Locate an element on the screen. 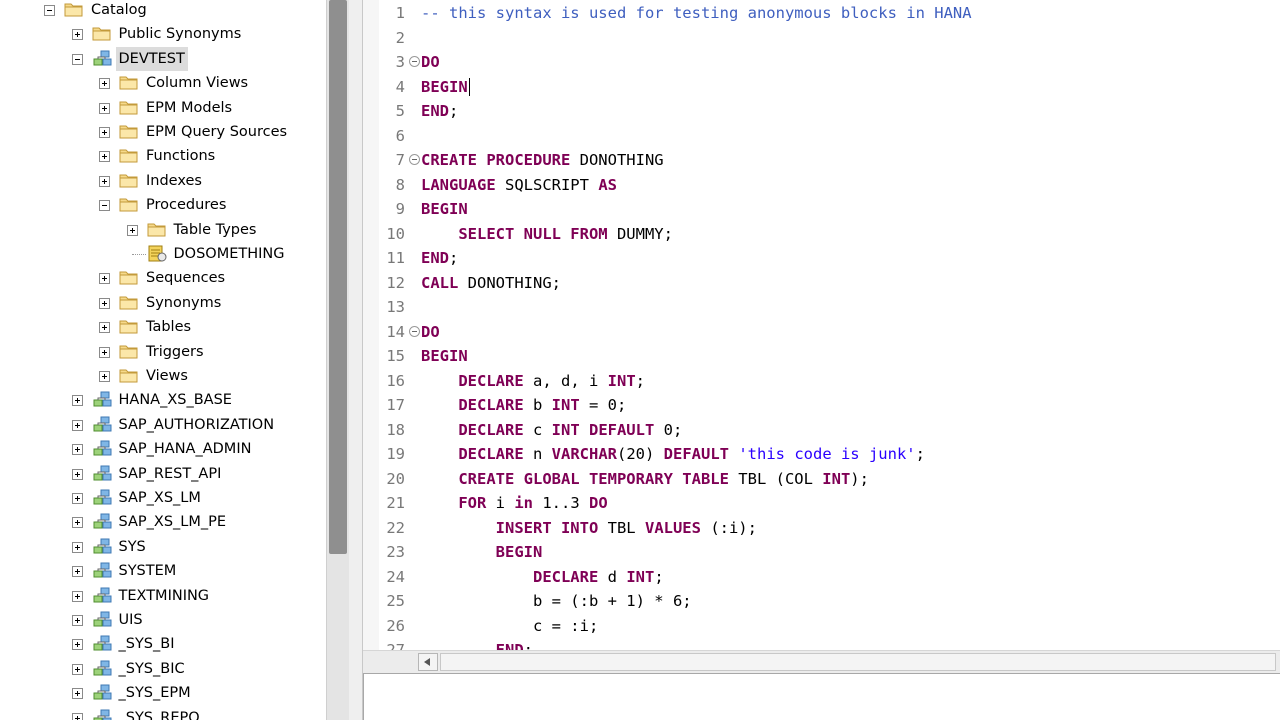  tree-node: _SYS_EPM is located at coordinates (163, 693).